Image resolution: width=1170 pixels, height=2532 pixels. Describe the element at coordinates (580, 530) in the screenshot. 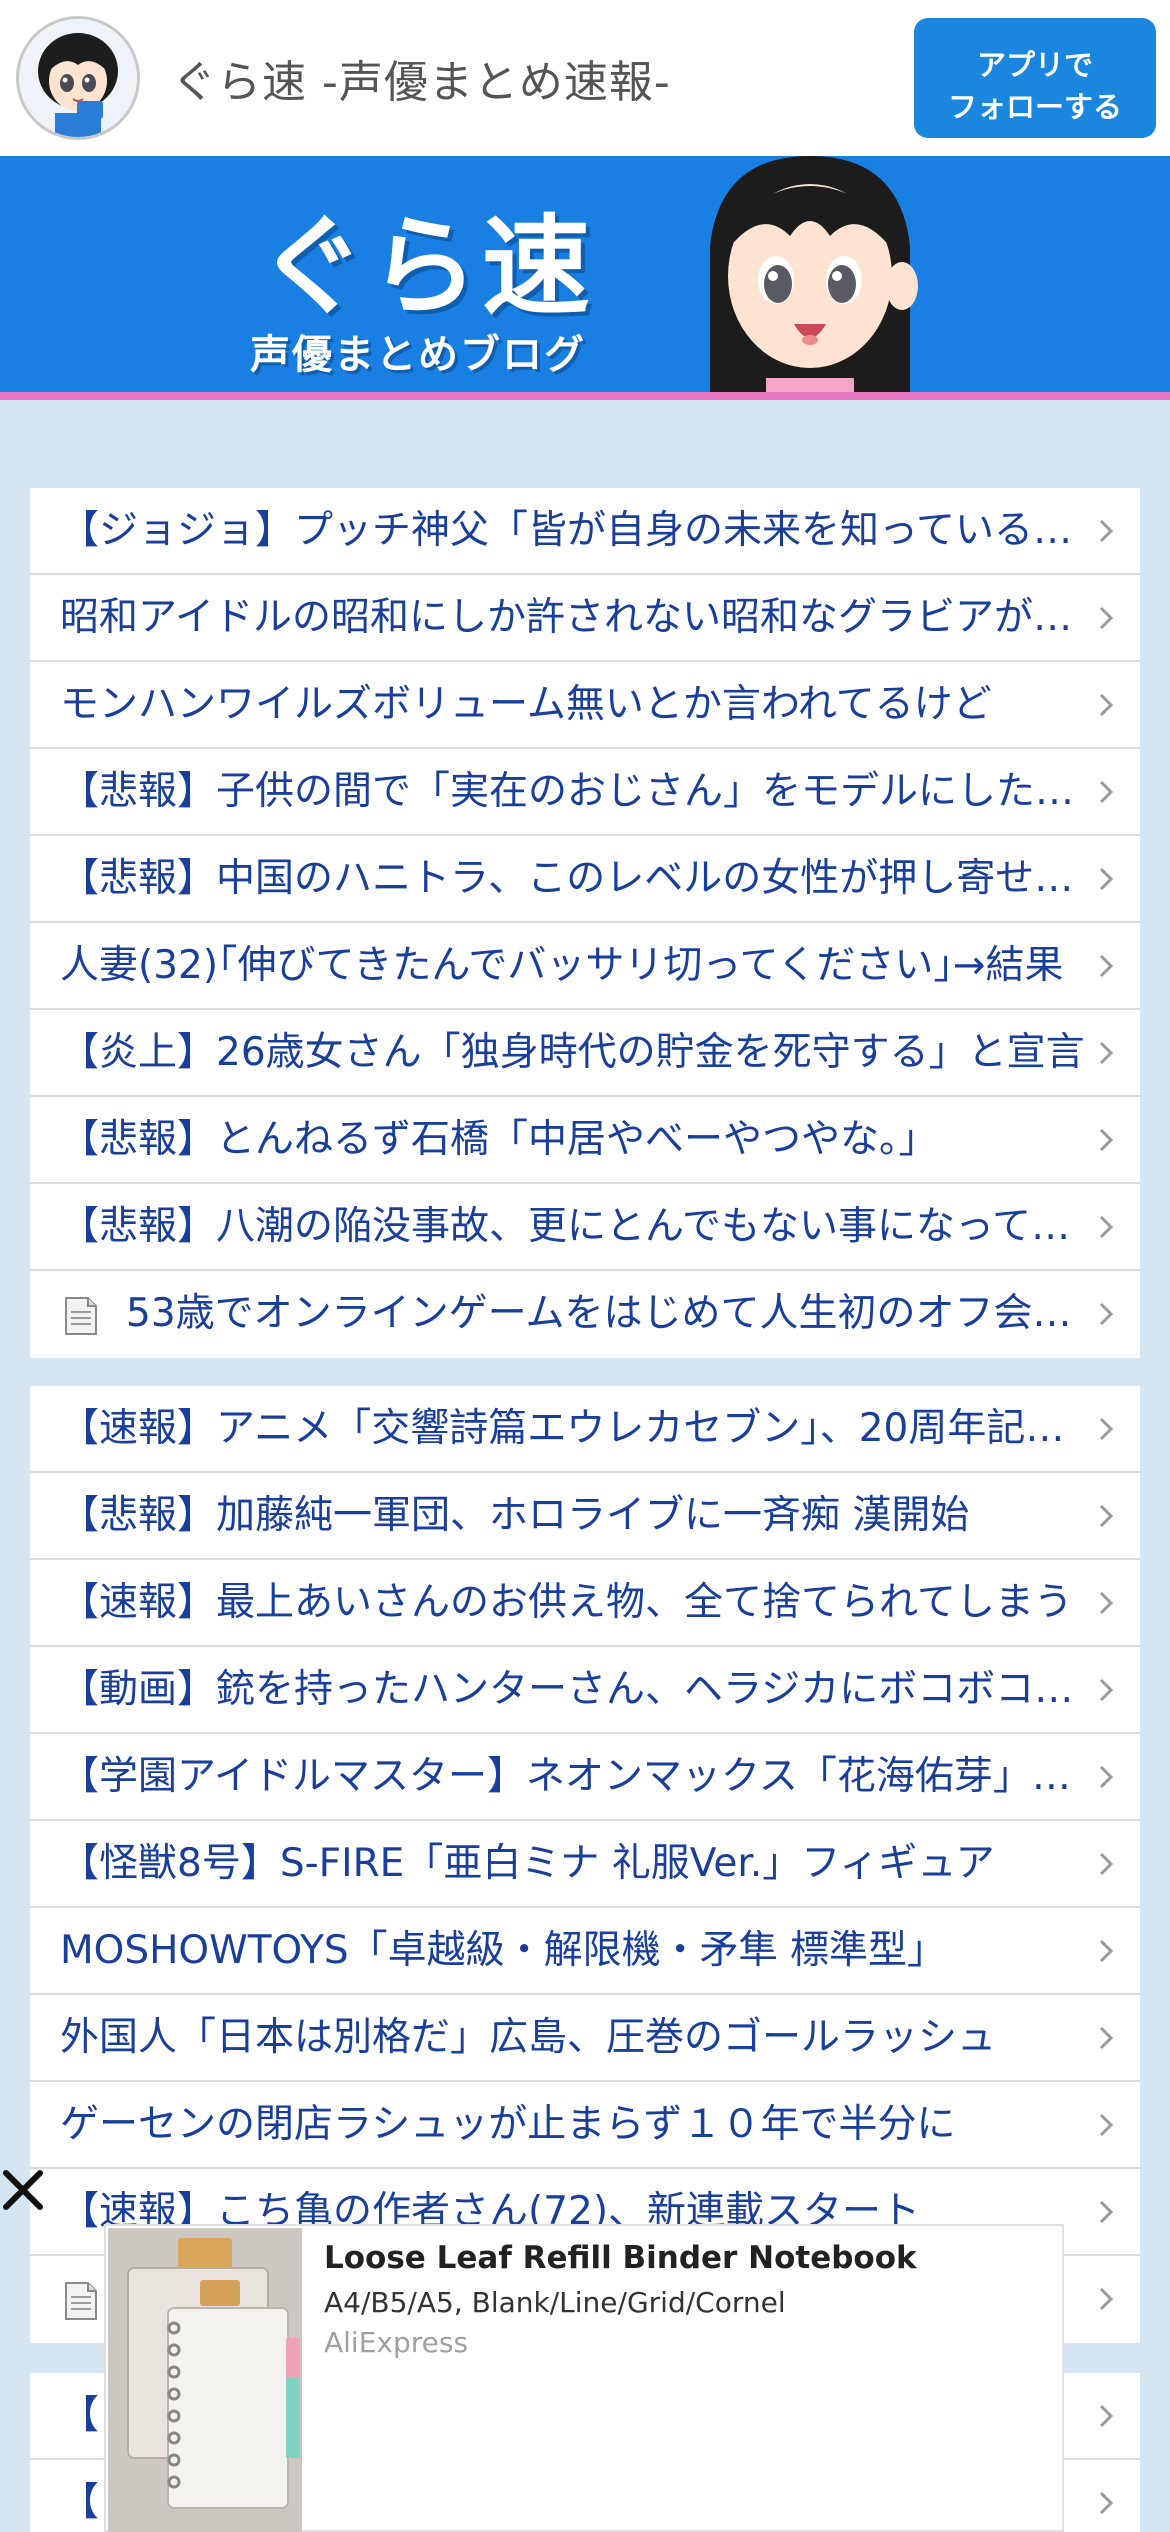

I see `list-item-title: 【ジョジョ】プッチ神父「皆が自身の未来を知っている世界は幸福」` at that location.